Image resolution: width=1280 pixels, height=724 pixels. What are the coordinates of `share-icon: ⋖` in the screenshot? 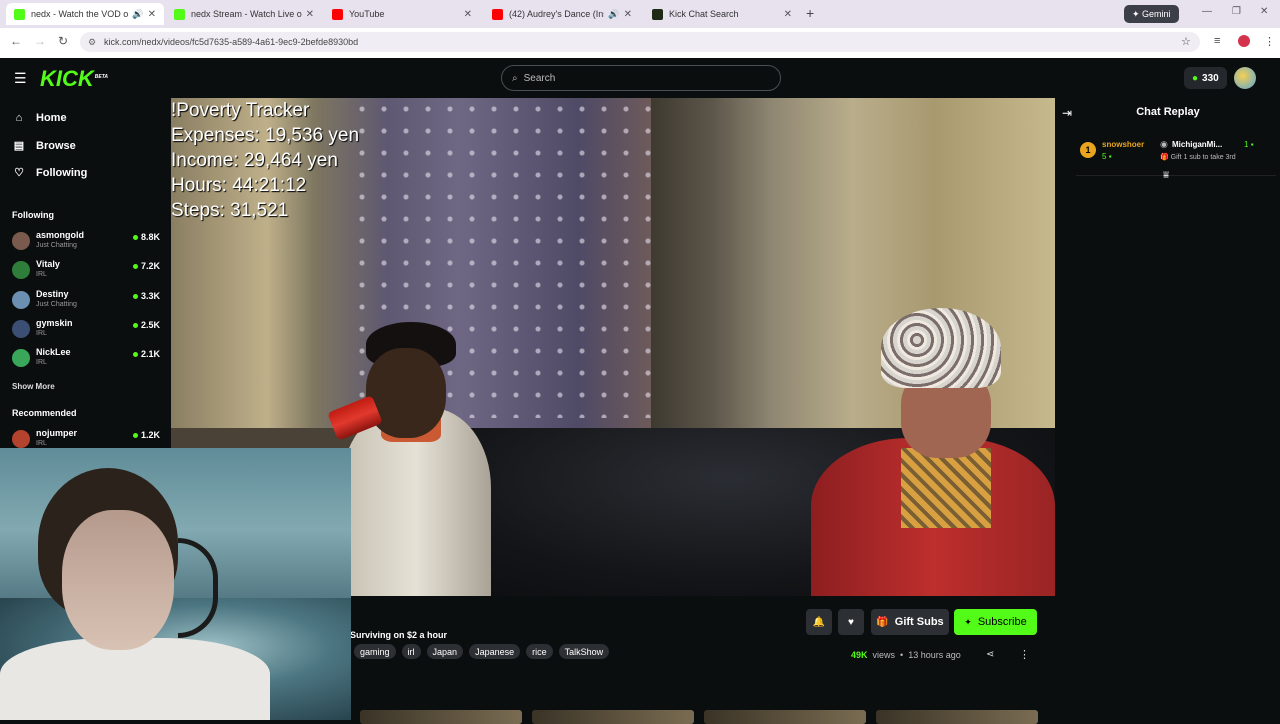 It's located at (990, 654).